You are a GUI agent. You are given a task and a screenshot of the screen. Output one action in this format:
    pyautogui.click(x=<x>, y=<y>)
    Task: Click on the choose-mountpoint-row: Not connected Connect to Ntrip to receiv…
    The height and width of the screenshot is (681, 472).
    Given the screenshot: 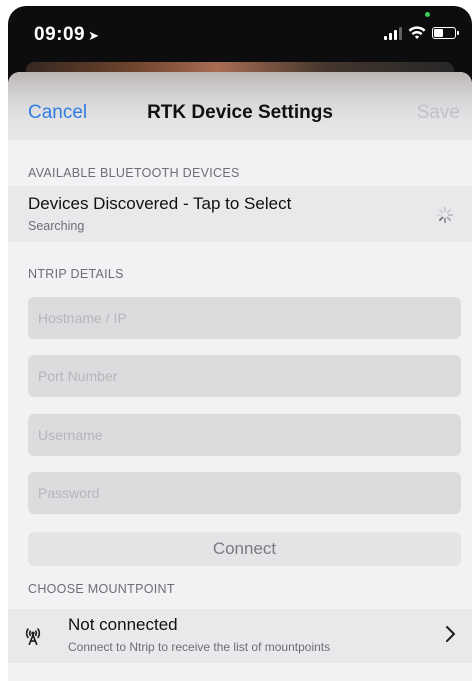 What is the action you would take?
    pyautogui.click(x=240, y=636)
    